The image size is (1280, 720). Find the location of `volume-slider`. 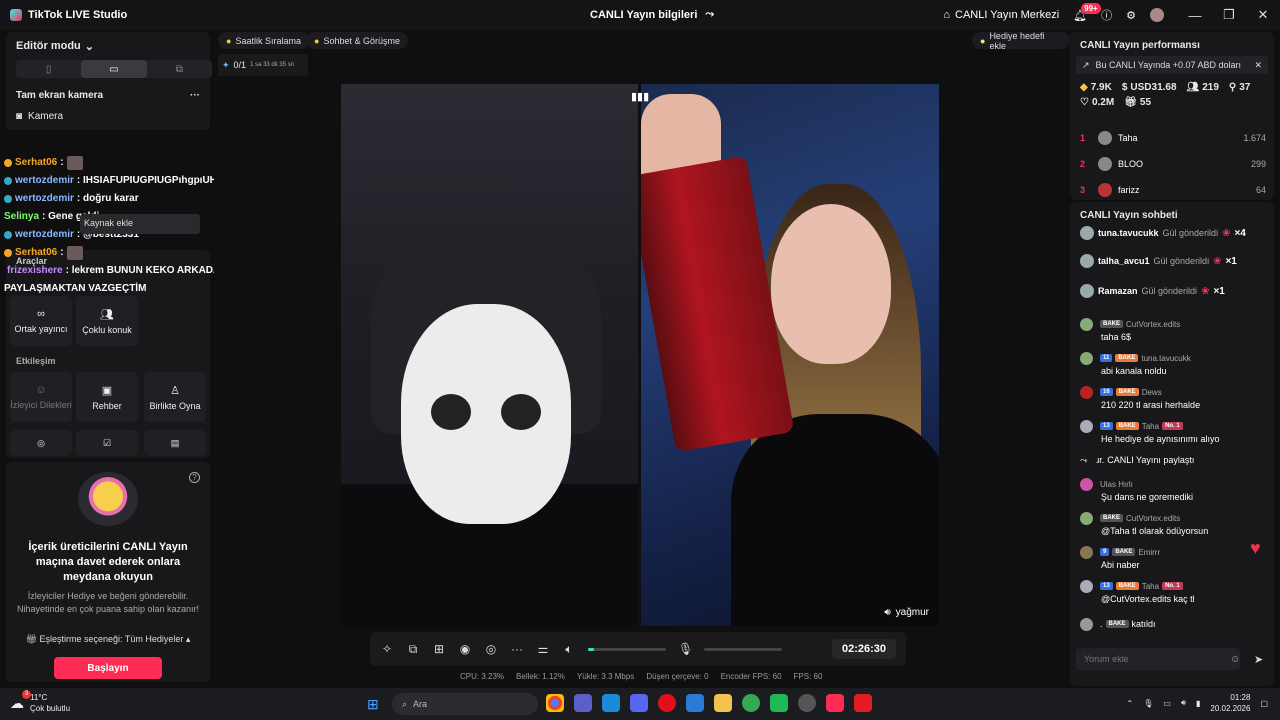

volume-slider is located at coordinates (627, 649).